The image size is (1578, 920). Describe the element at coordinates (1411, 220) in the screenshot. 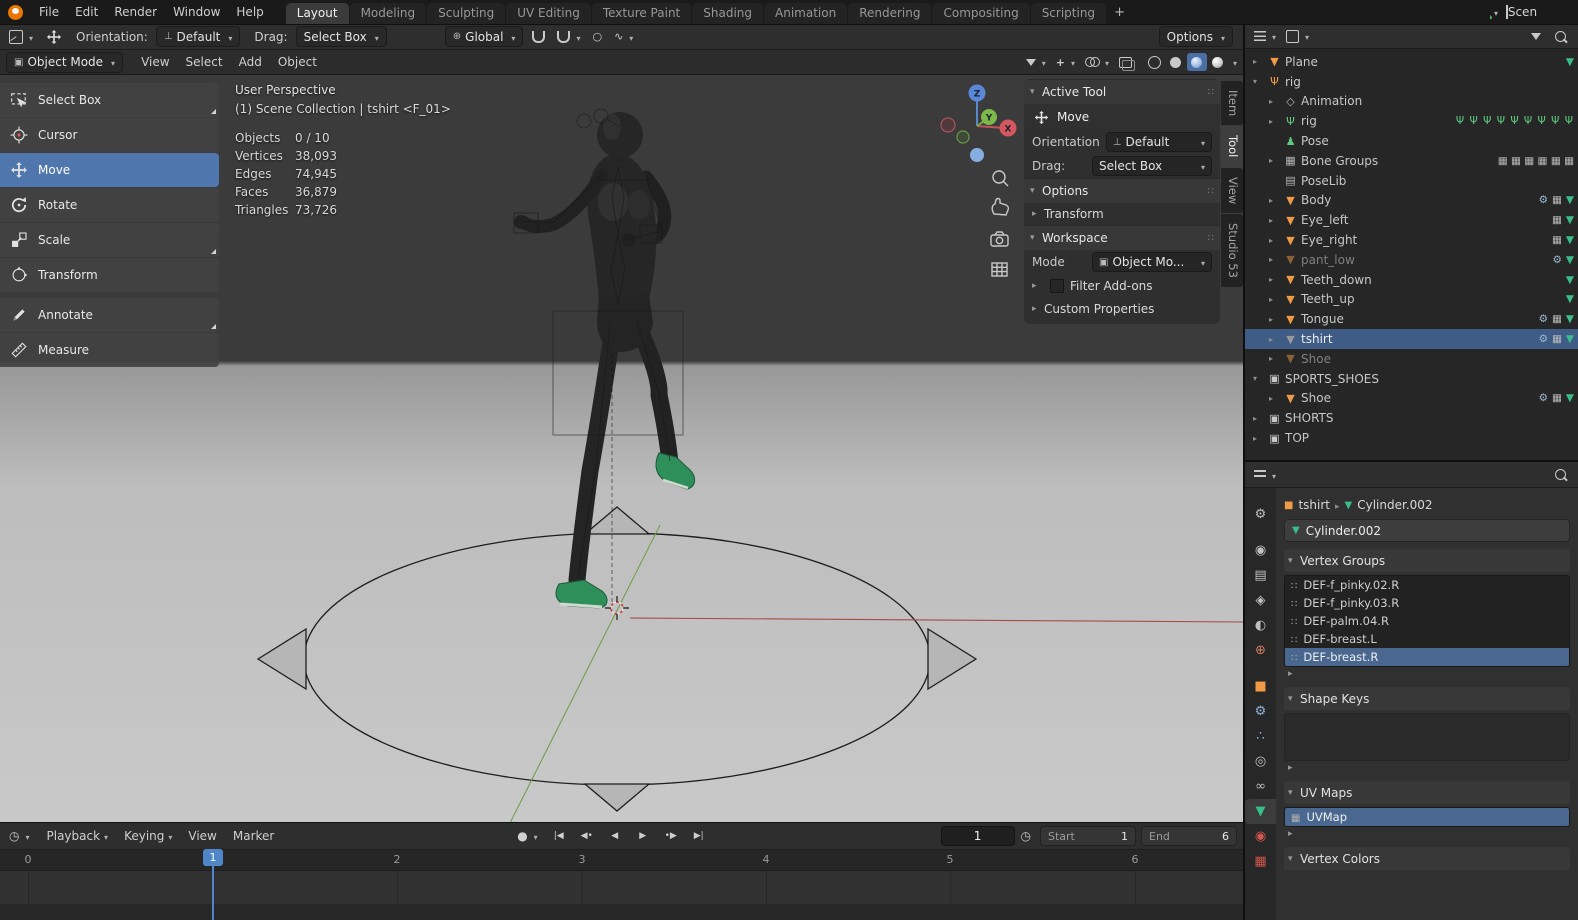

I see `outliner-row: ▸ Eye_left` at that location.